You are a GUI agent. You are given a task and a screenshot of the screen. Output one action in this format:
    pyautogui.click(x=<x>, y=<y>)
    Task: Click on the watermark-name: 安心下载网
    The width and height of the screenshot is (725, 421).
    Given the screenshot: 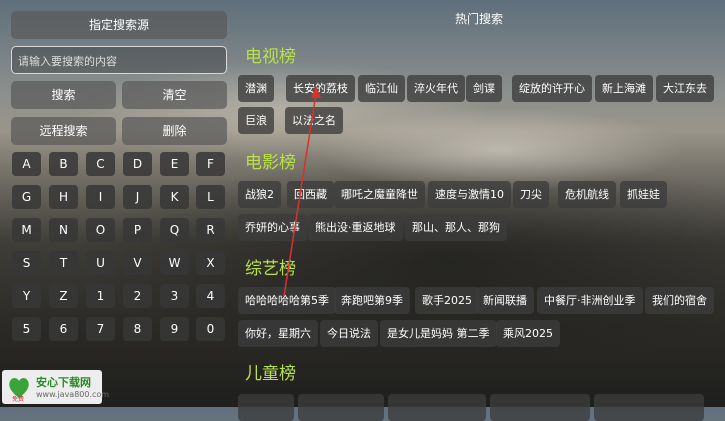 What is the action you would take?
    pyautogui.click(x=63, y=382)
    